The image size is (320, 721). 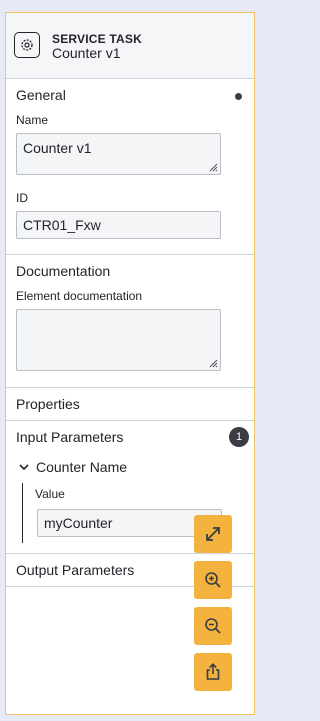 What do you see at coordinates (97, 38) in the screenshot?
I see `element-type: SERVICE TASK` at bounding box center [97, 38].